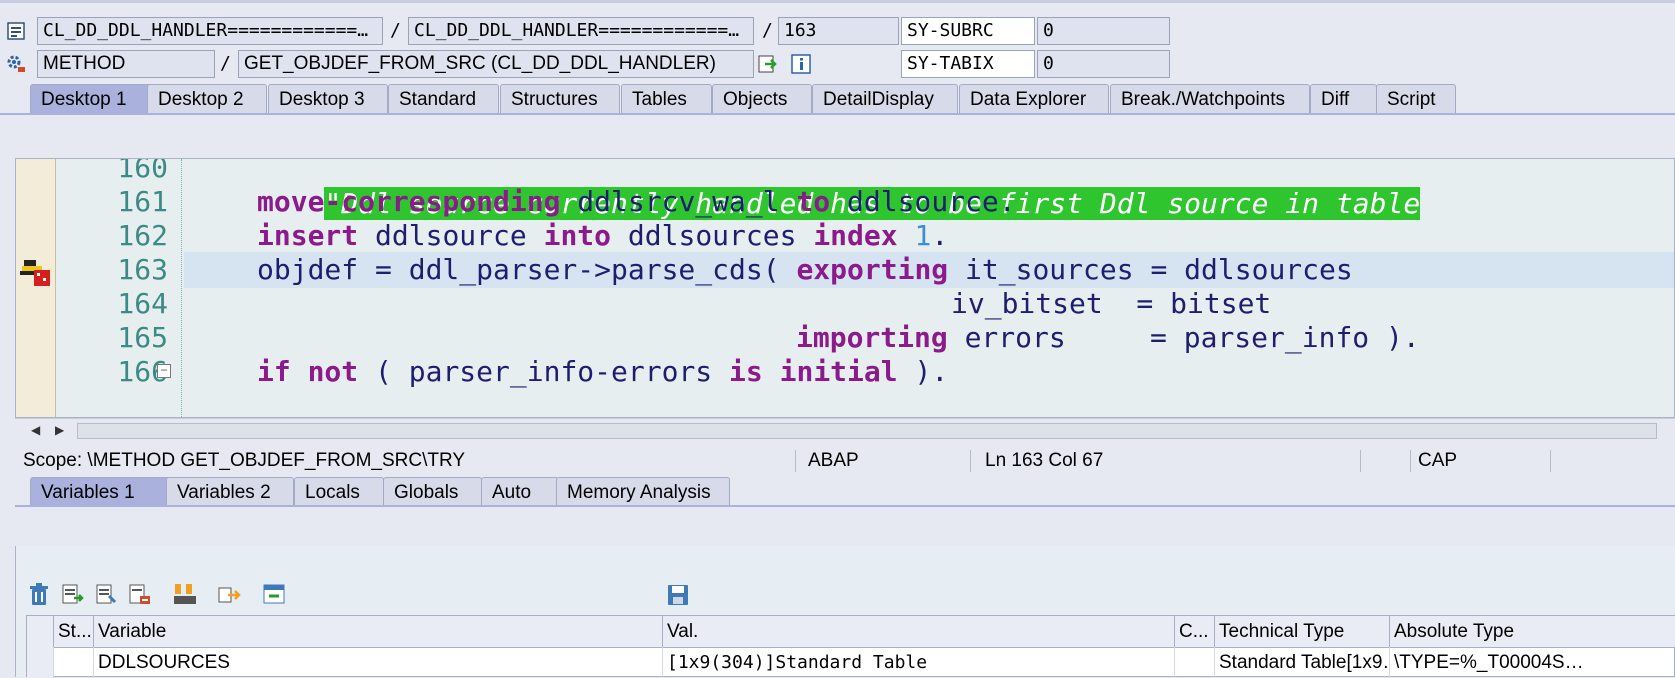  Describe the element at coordinates (914, 235) in the screenshot. I see `code-number: 1` at that location.